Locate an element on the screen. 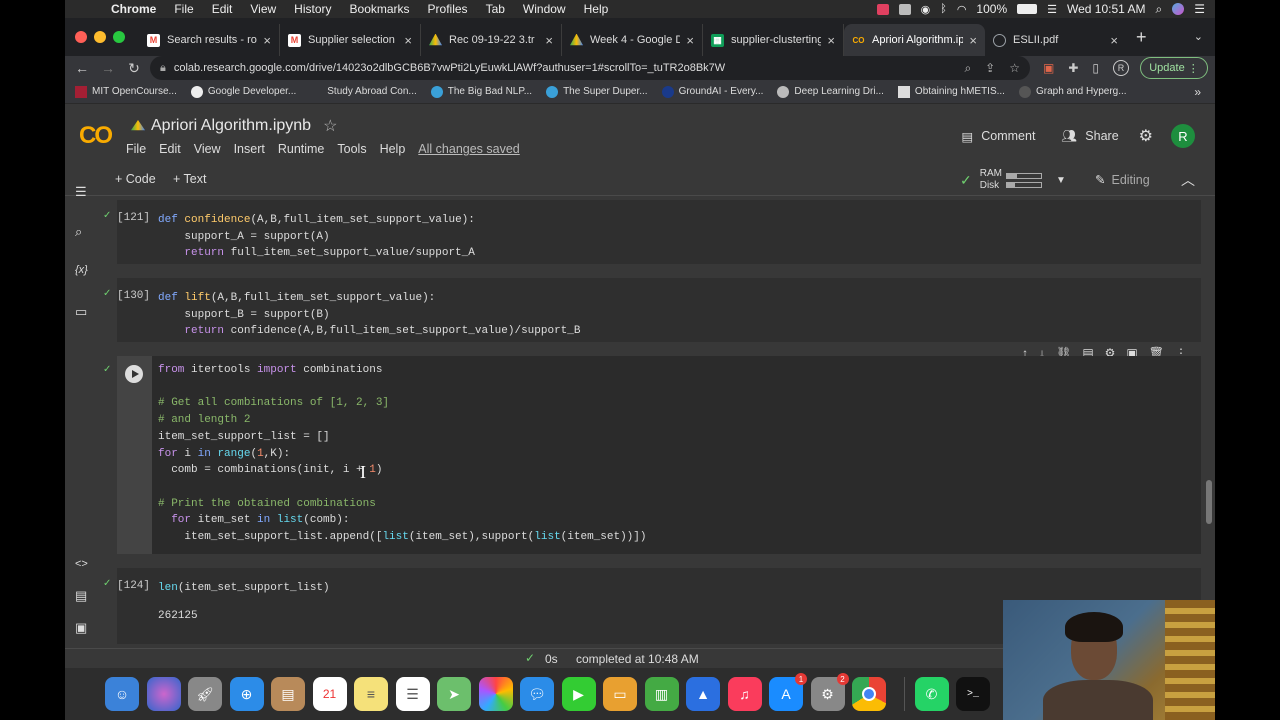  numbers-icon: ▥ is located at coordinates (661, 694).